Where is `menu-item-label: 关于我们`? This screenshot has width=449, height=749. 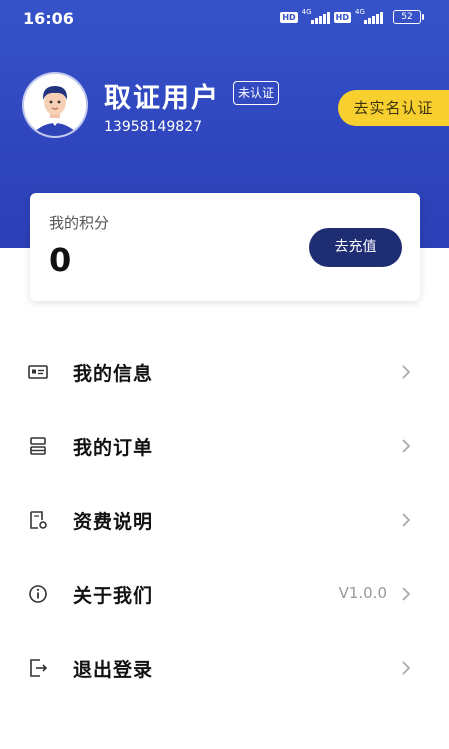
menu-item-label: 关于我们 is located at coordinates (113, 596).